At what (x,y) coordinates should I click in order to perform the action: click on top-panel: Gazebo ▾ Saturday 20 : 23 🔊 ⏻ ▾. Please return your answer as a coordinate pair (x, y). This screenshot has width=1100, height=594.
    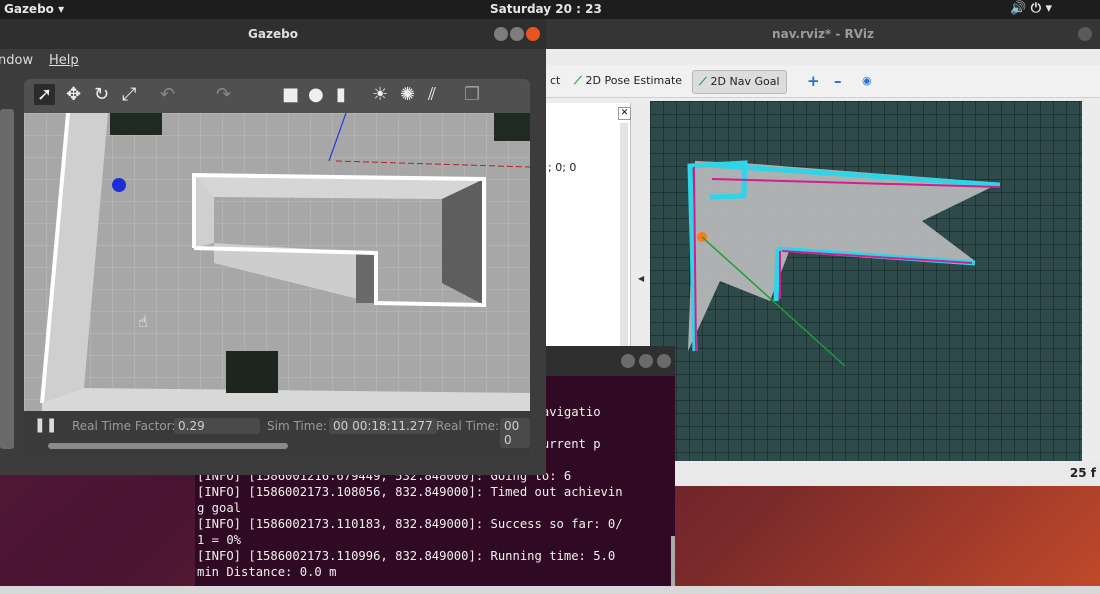
    Looking at the image, I should click on (550, 9).